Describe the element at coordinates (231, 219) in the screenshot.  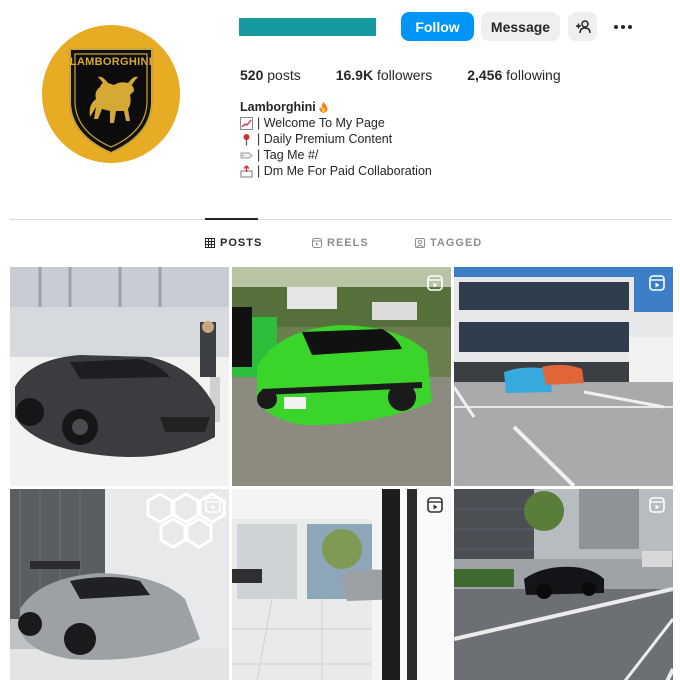
I see `active-tab-indicator` at that location.